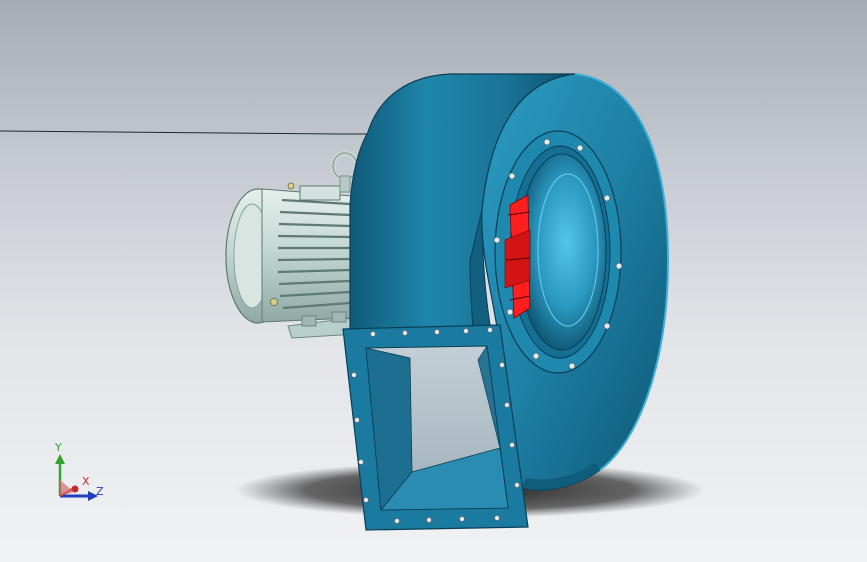 This screenshot has width=867, height=562. I want to click on motor, so click(292, 244).